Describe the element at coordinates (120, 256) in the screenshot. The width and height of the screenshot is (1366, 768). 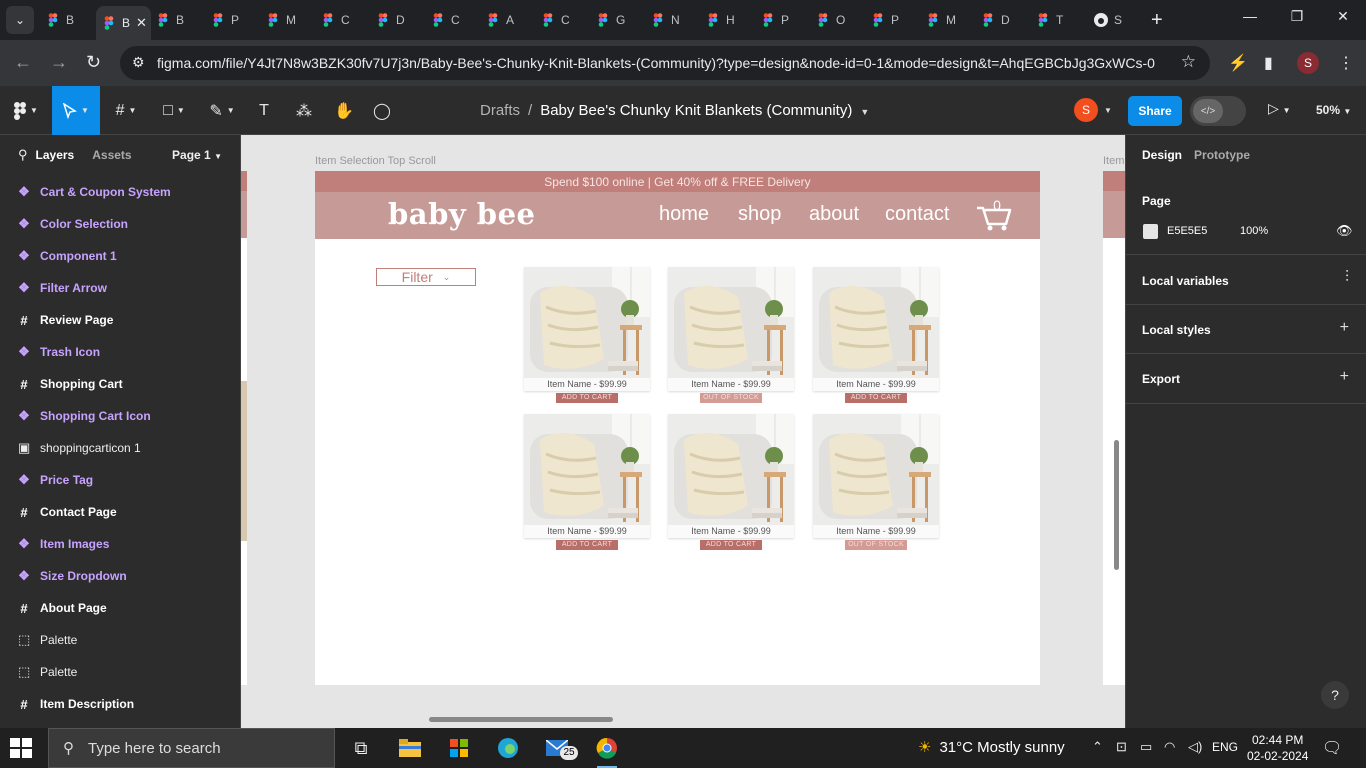
I see `layer-row: ❖ Component 1` at that location.